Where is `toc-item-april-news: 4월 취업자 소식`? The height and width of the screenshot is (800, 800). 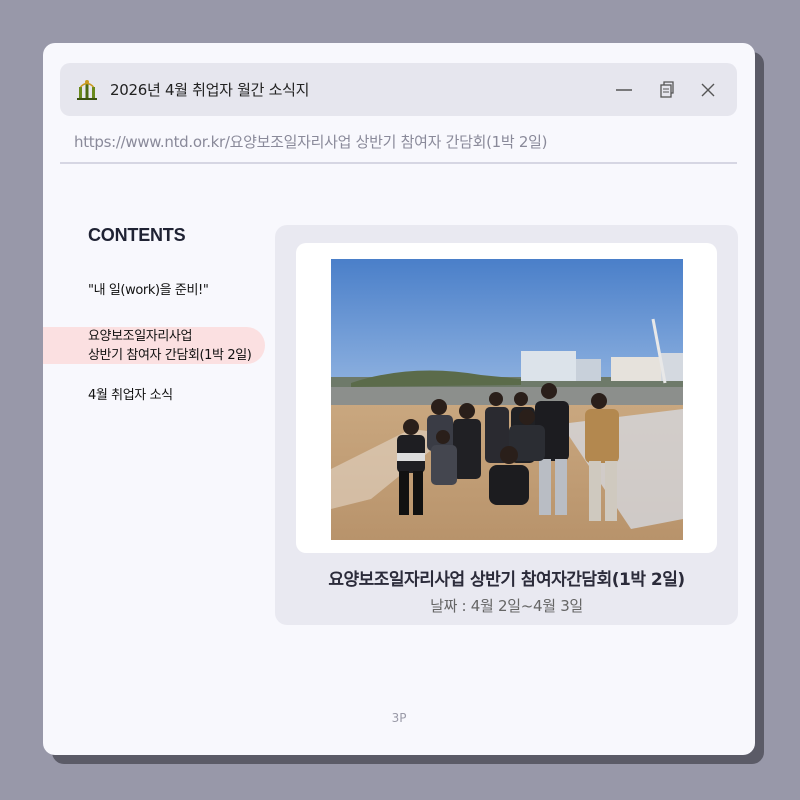 toc-item-april-news: 4월 취업자 소식 is located at coordinates (130, 395).